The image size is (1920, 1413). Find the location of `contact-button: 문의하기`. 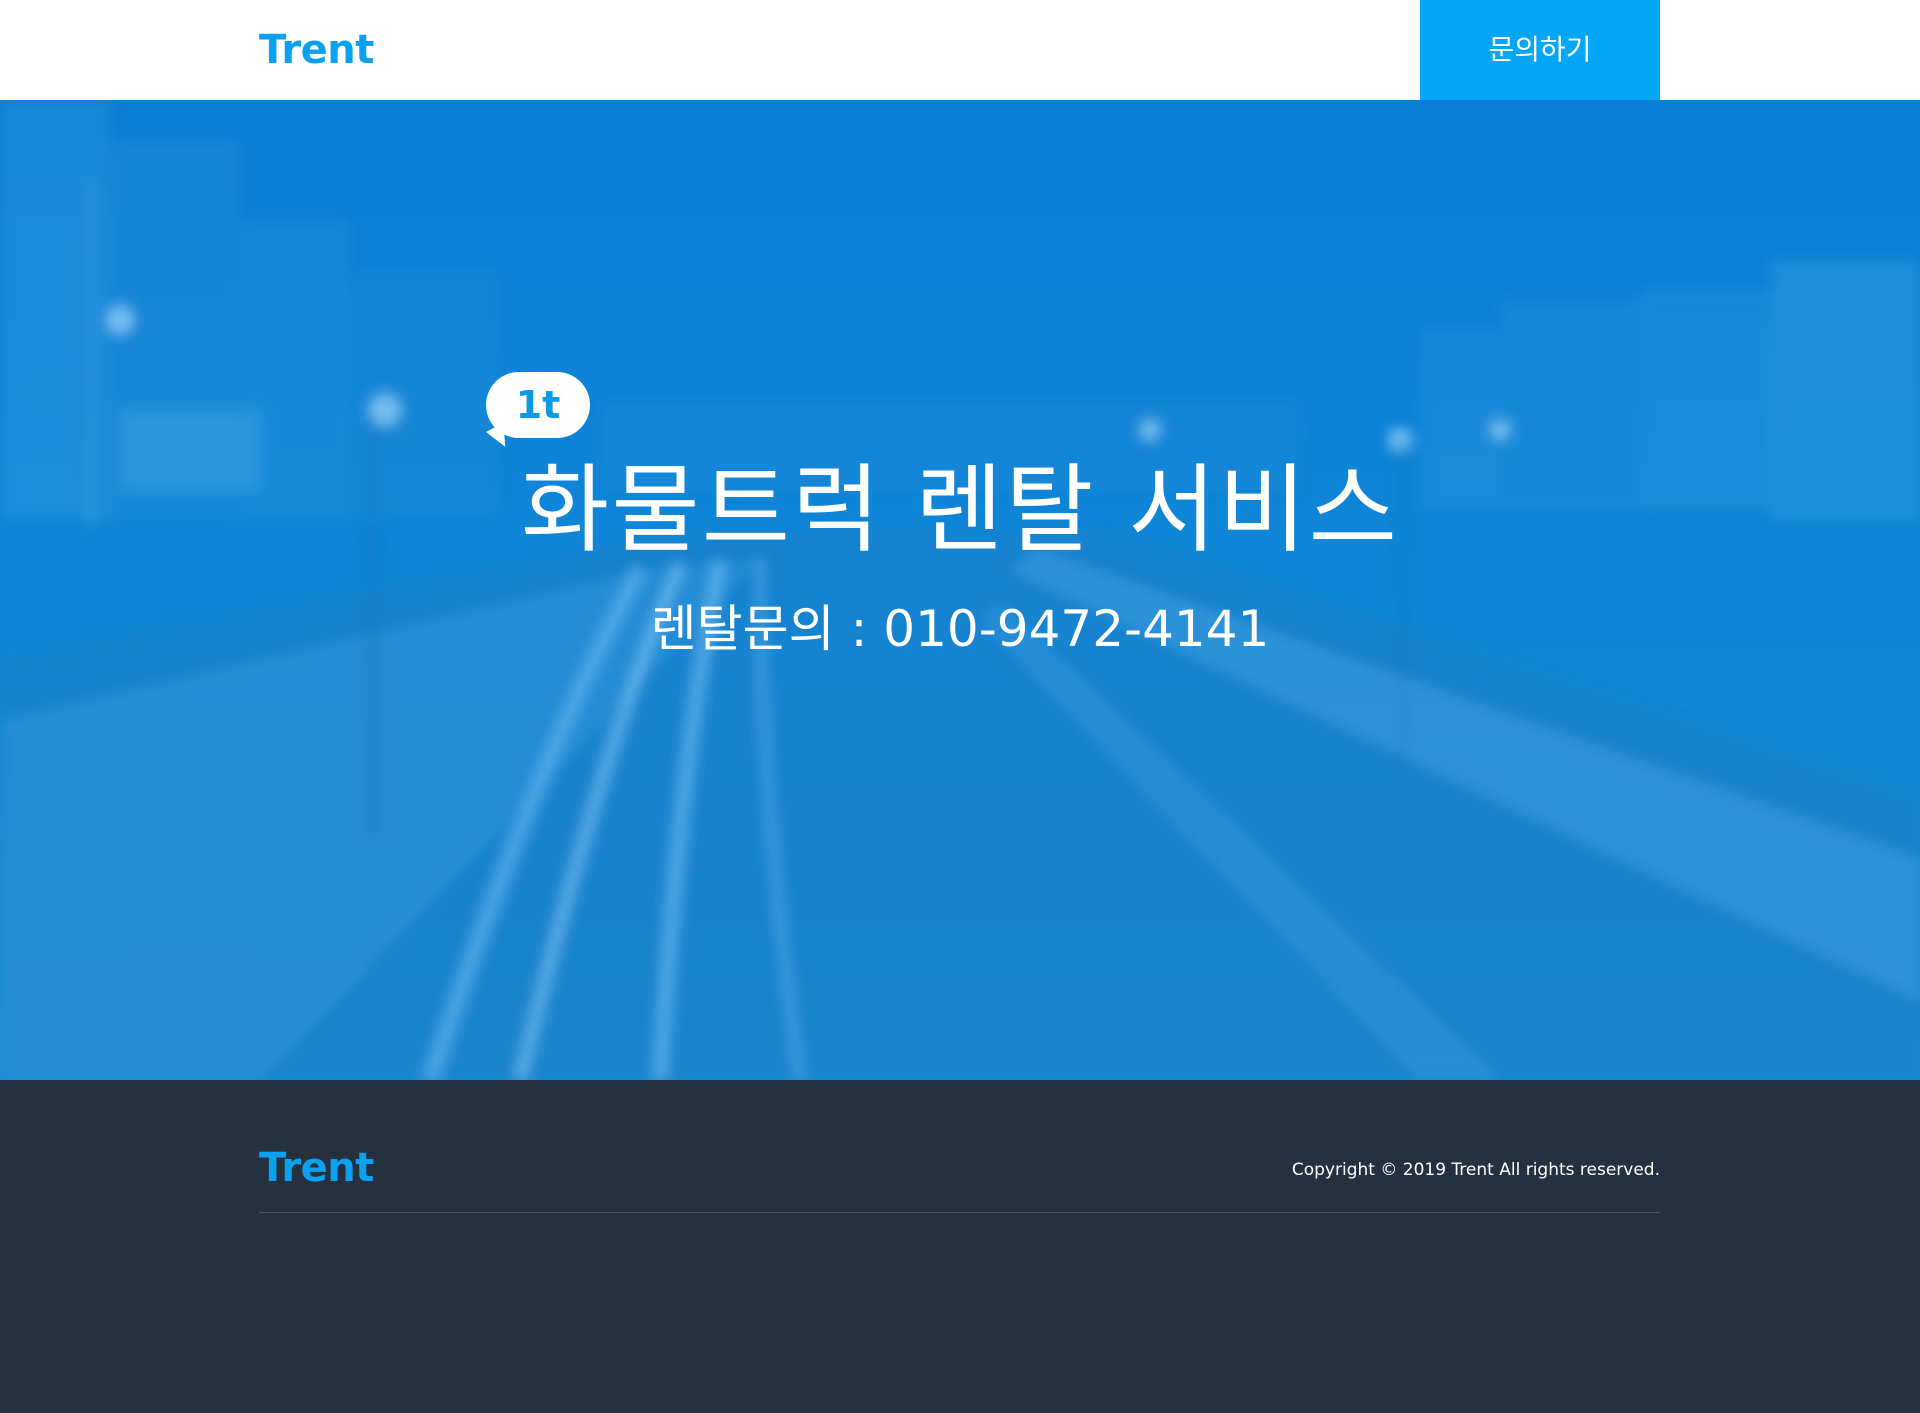

contact-button: 문의하기 is located at coordinates (1540, 50).